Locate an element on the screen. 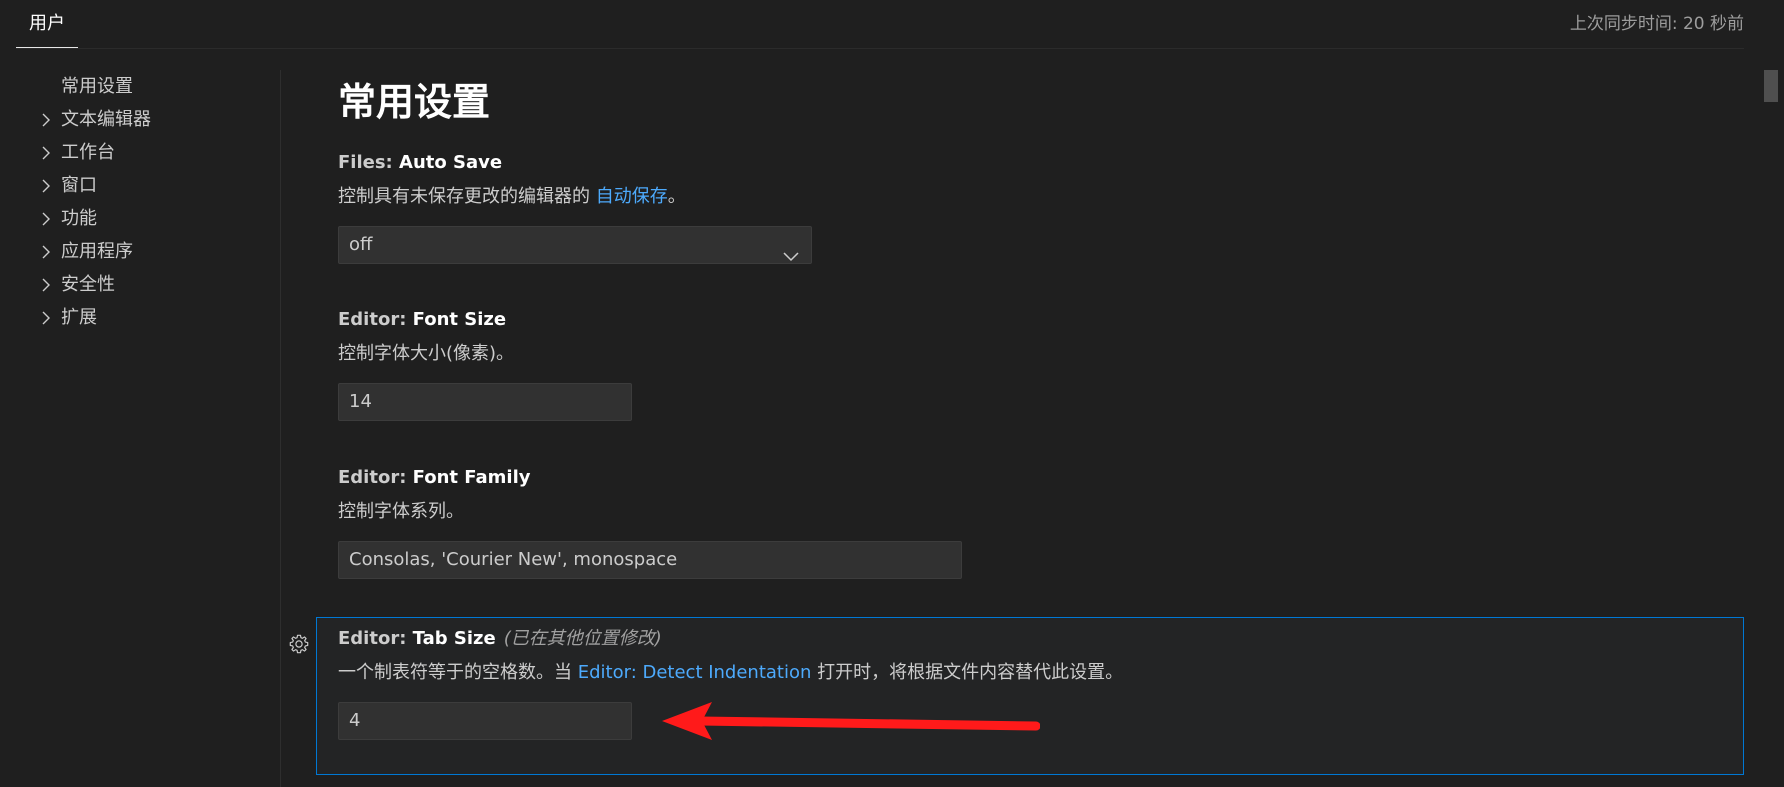 This screenshot has height=787, width=1784. setting-key: Tab Size is located at coordinates (454, 638).